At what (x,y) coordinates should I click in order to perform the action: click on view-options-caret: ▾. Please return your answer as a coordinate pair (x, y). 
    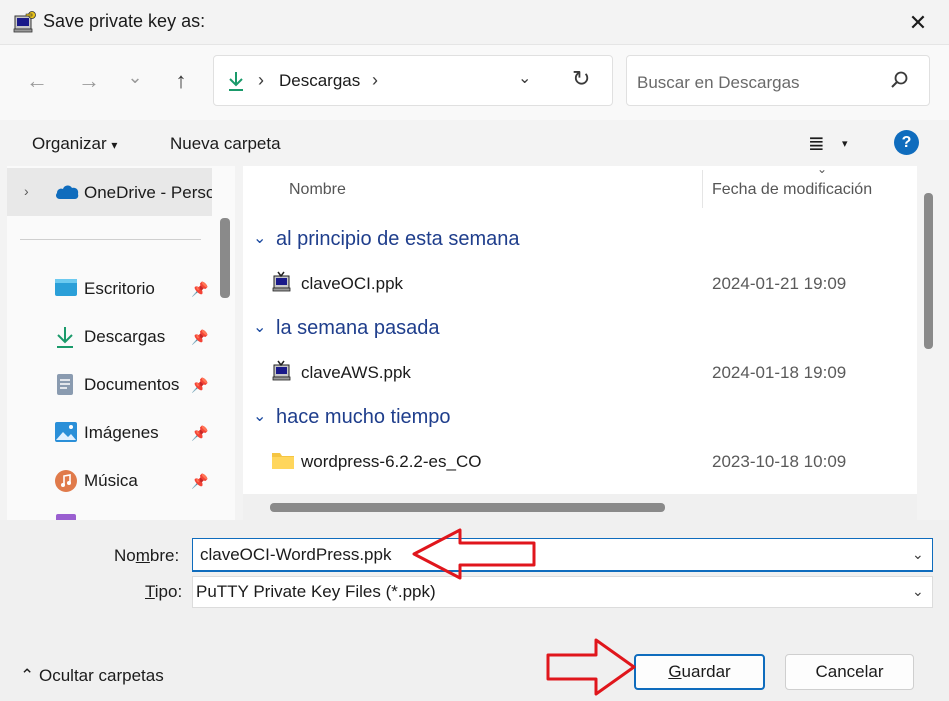
    Looking at the image, I should click on (845, 143).